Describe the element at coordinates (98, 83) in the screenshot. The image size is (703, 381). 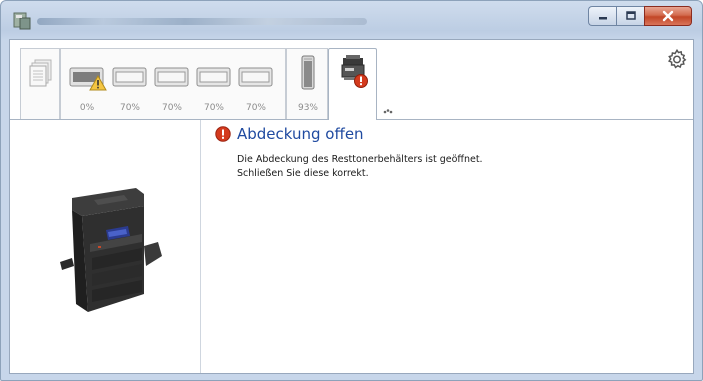
I see `warning-icon` at that location.